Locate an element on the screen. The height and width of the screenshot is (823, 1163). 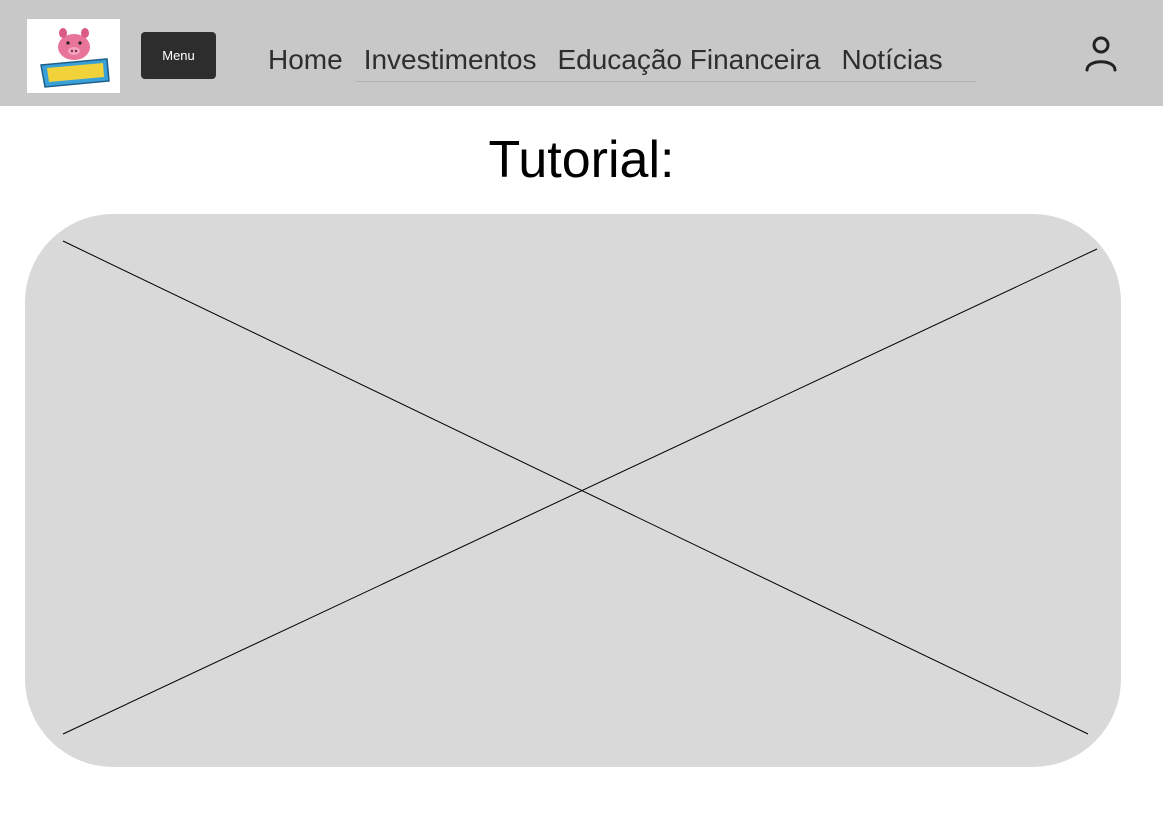
pig-logo-icon is located at coordinates (75, 58).